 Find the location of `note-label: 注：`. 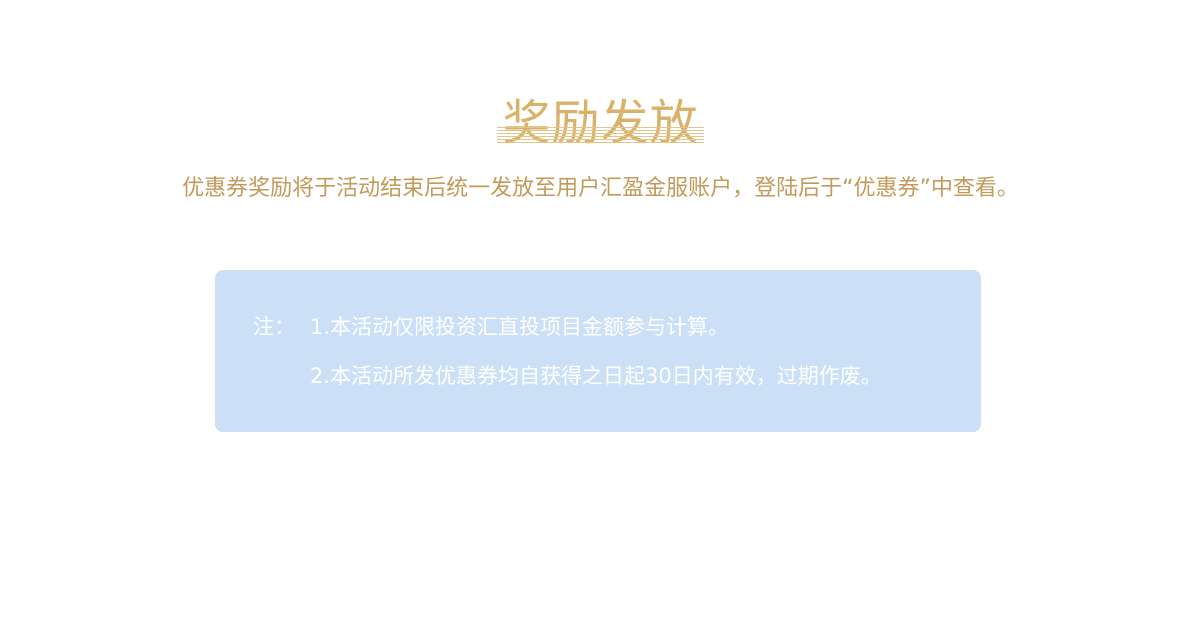

note-label: 注： is located at coordinates (274, 327).